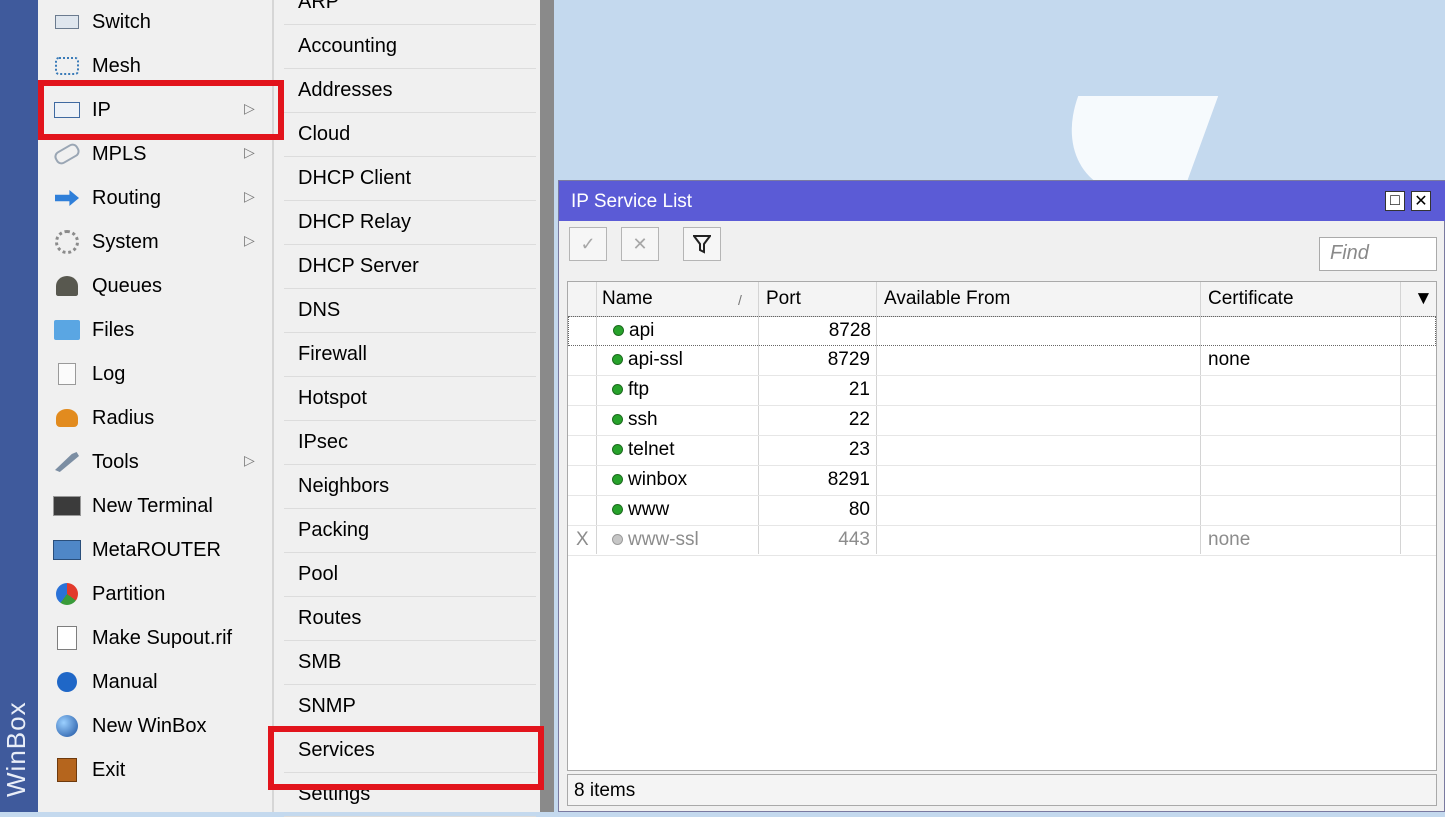  Describe the element at coordinates (155, 550) in the screenshot. I see `main-menu-item-metarouter: MetaROUTER` at that location.